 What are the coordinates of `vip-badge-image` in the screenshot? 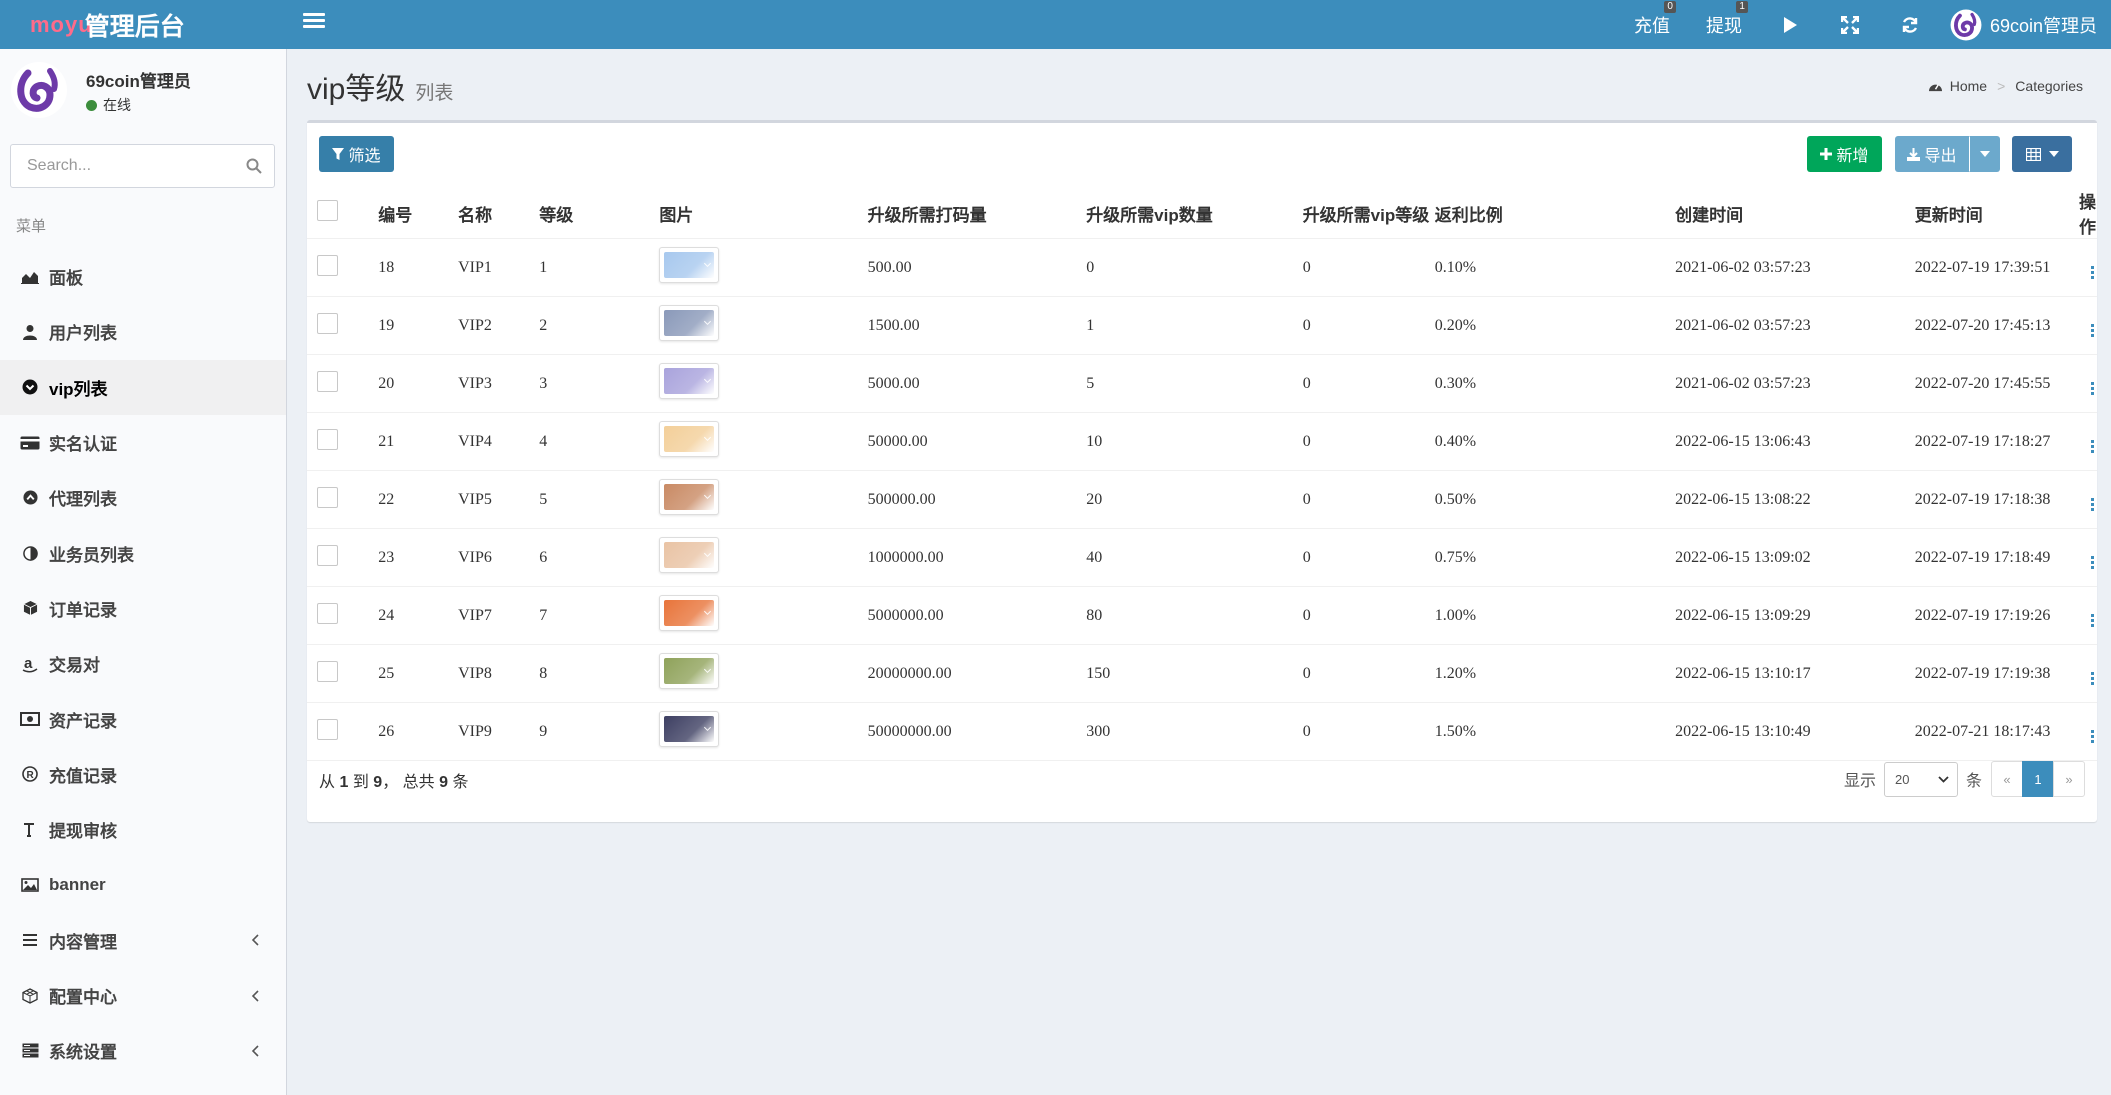 It's located at (689, 439).